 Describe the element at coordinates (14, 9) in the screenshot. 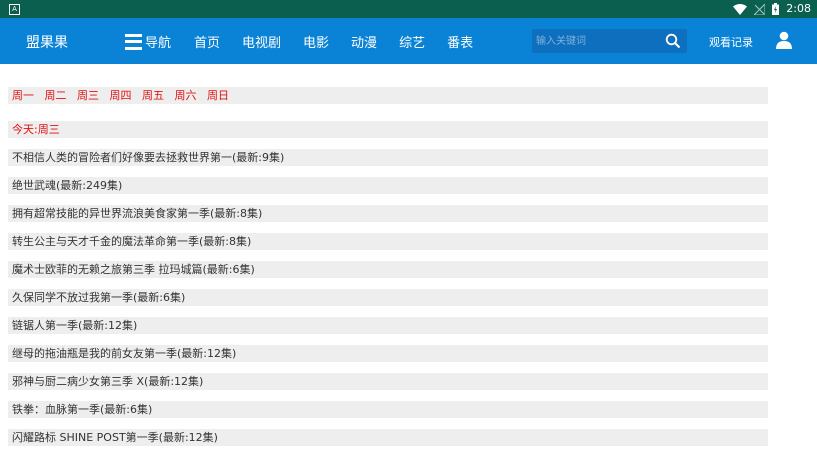

I see `app-indicator-icon: A` at that location.